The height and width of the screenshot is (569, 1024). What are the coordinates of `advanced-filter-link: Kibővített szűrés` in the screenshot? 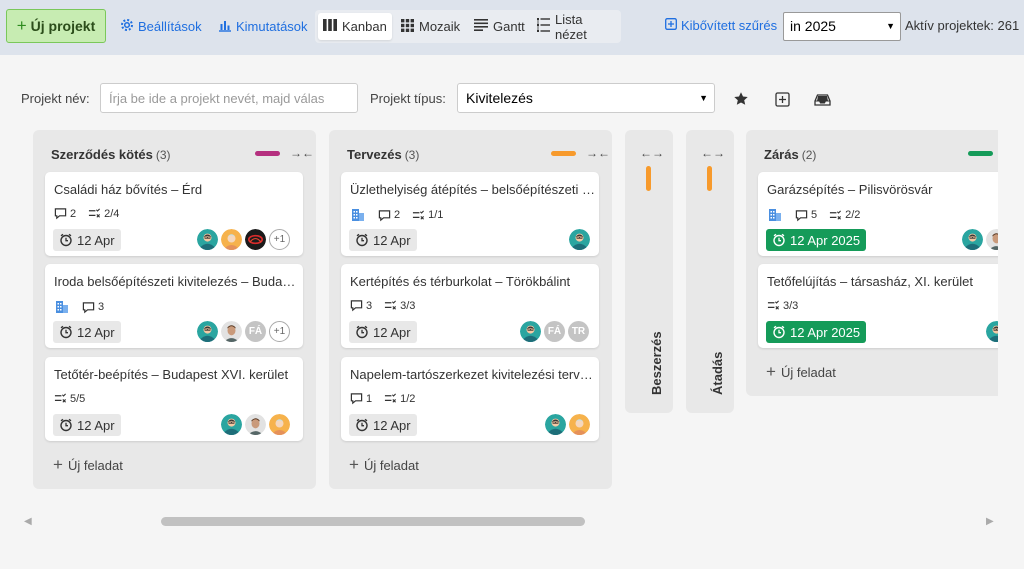 It's located at (721, 25).